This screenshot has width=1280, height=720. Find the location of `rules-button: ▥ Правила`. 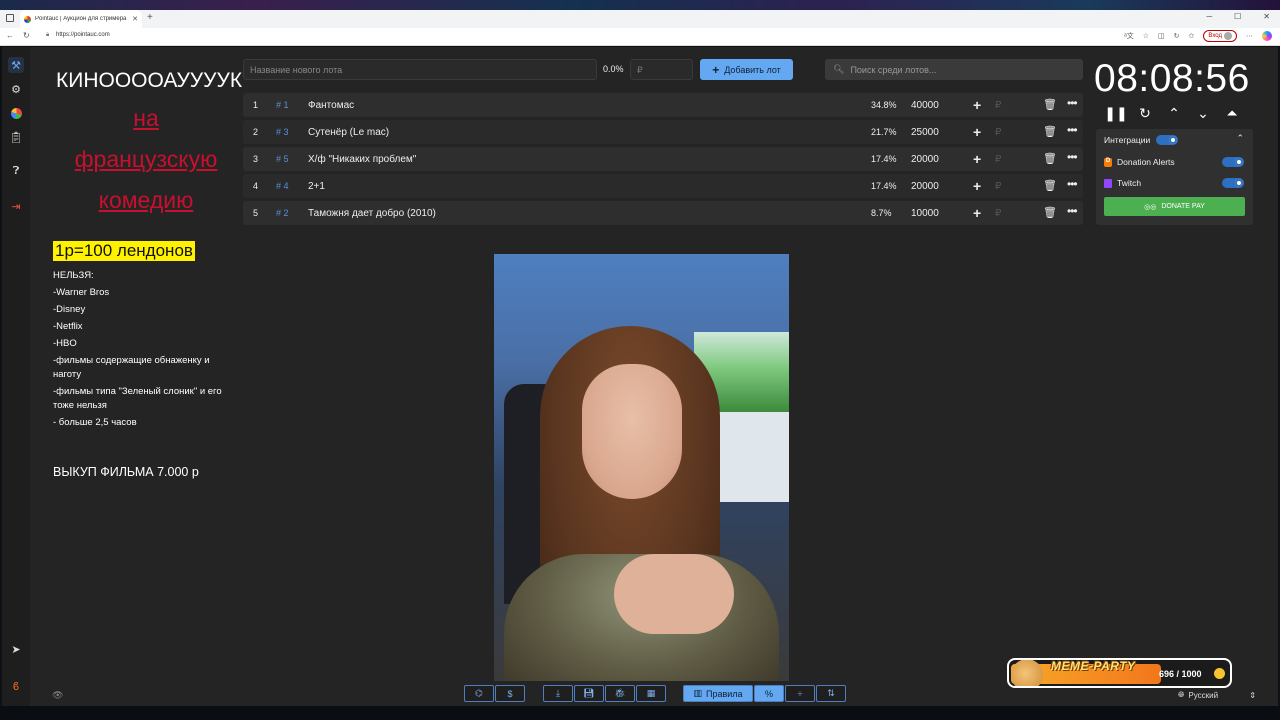

rules-button: ▥ Правила is located at coordinates (718, 693).